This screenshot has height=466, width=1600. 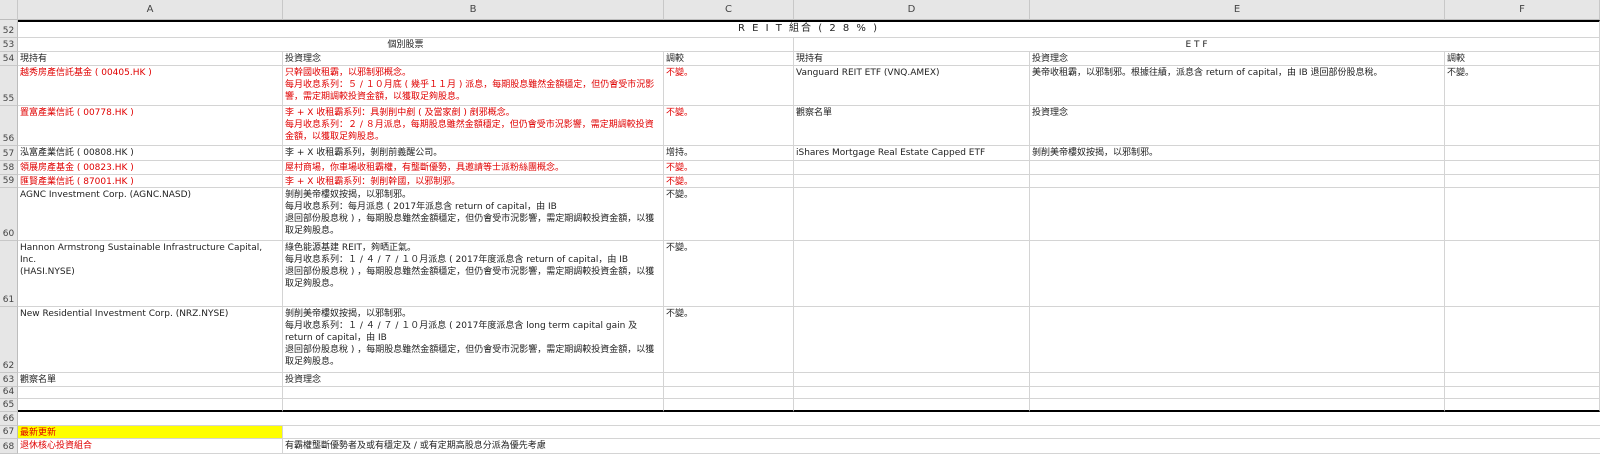 I want to click on column-header-a: A, so click(x=150, y=10).